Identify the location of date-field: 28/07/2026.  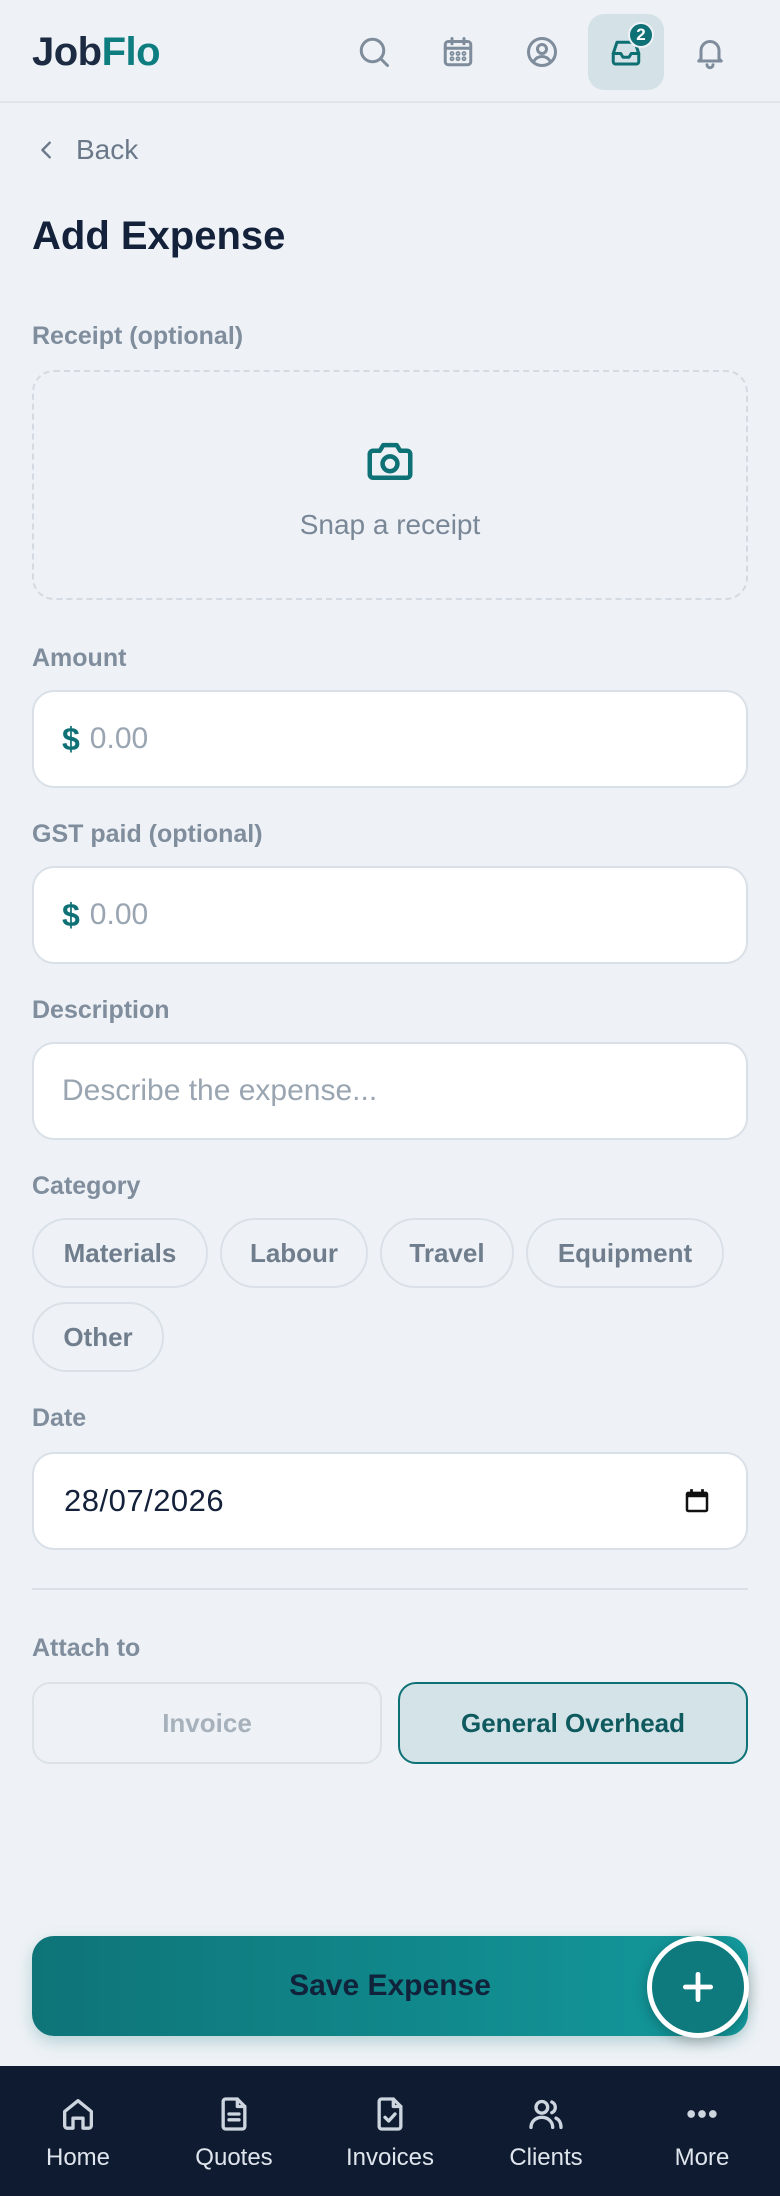
(390, 1501).